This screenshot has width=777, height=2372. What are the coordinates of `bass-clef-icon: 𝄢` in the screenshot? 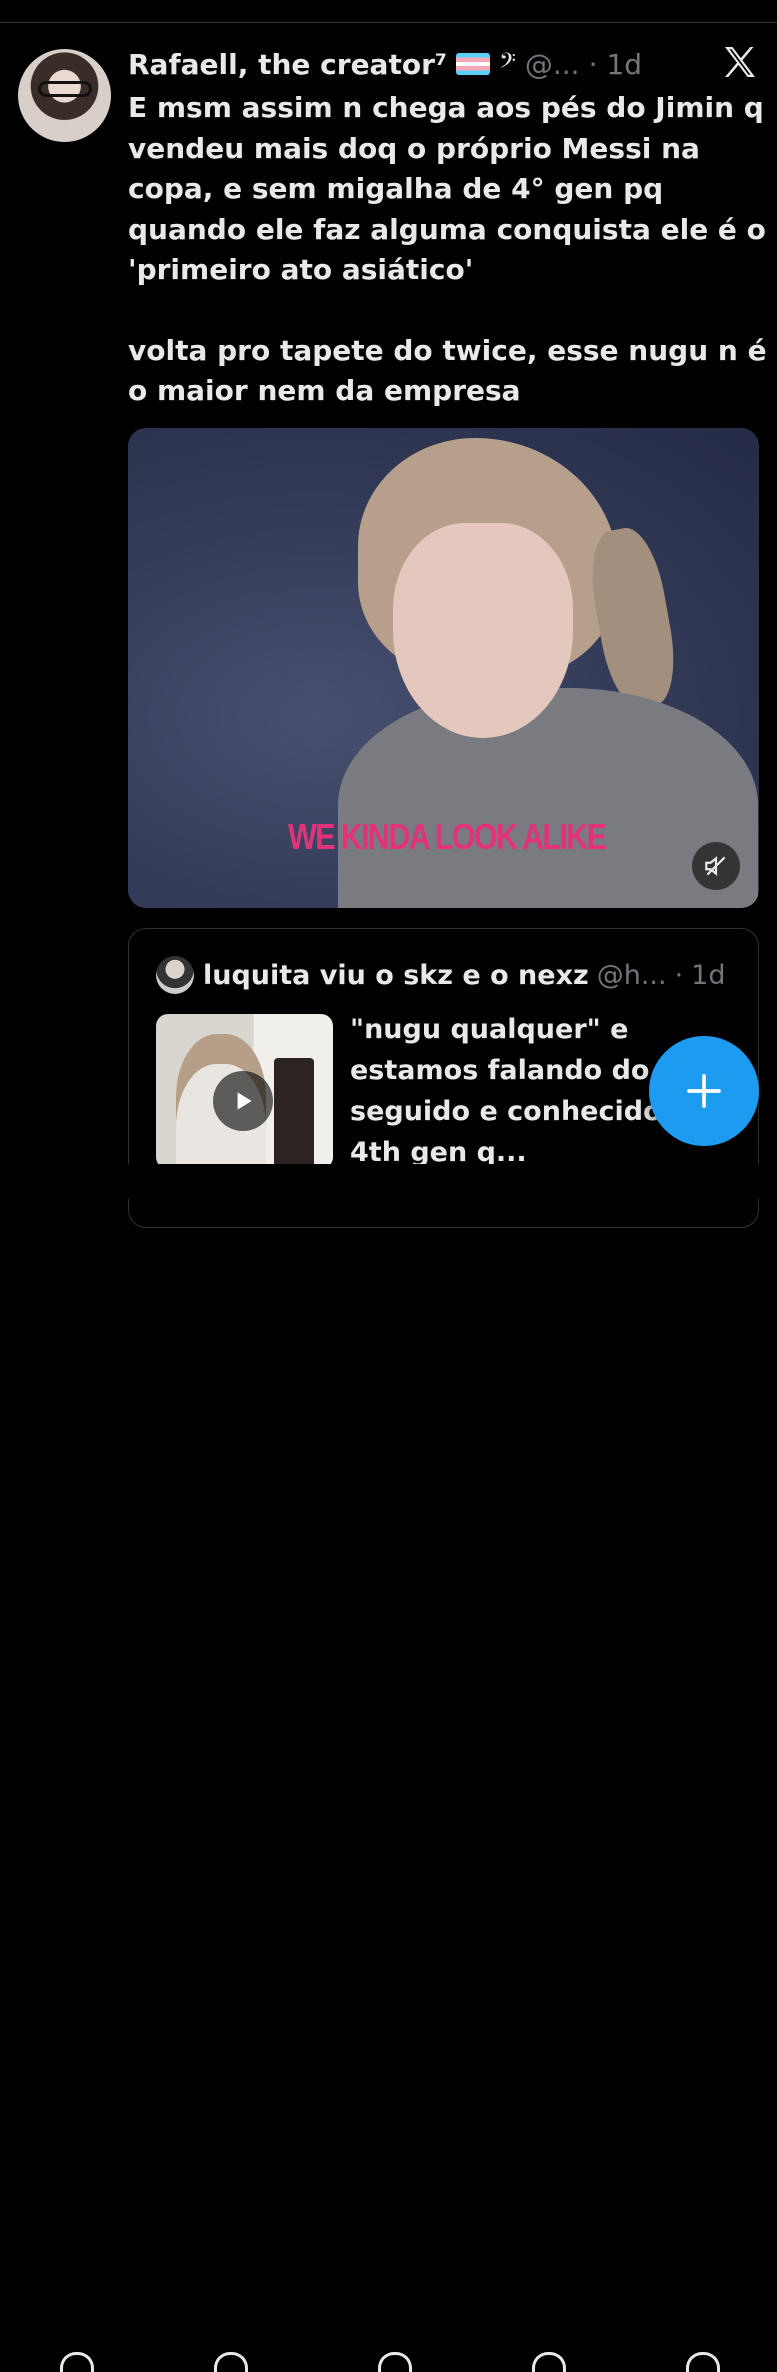 It's located at (507, 63).